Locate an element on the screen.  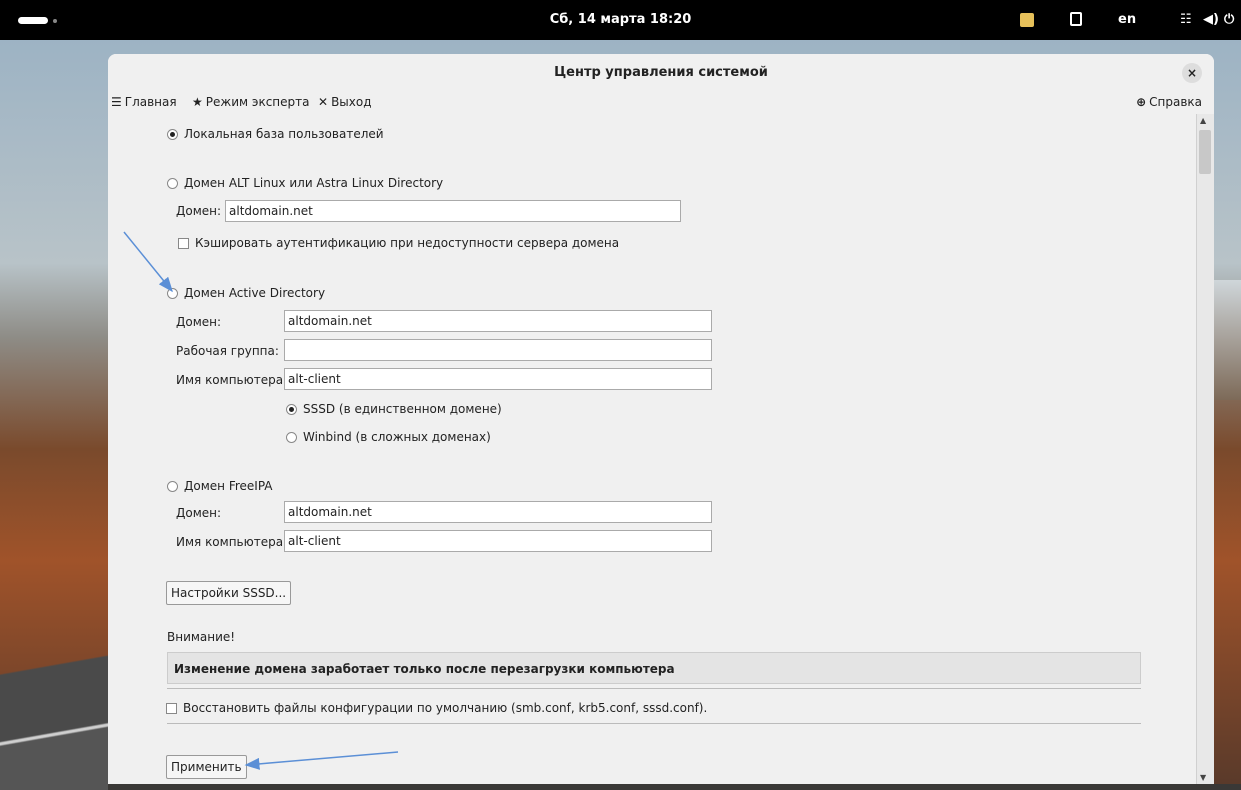
winbind-radio is located at coordinates (291, 437).